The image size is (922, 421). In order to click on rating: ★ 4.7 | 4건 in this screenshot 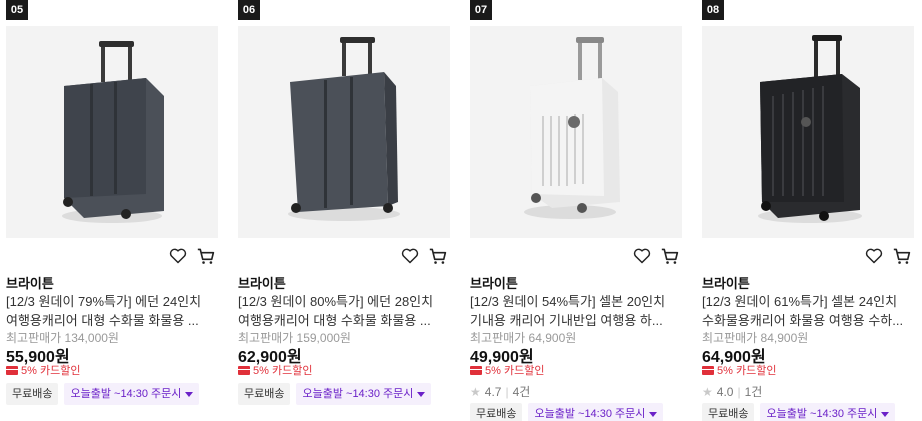, I will do `click(500, 391)`.